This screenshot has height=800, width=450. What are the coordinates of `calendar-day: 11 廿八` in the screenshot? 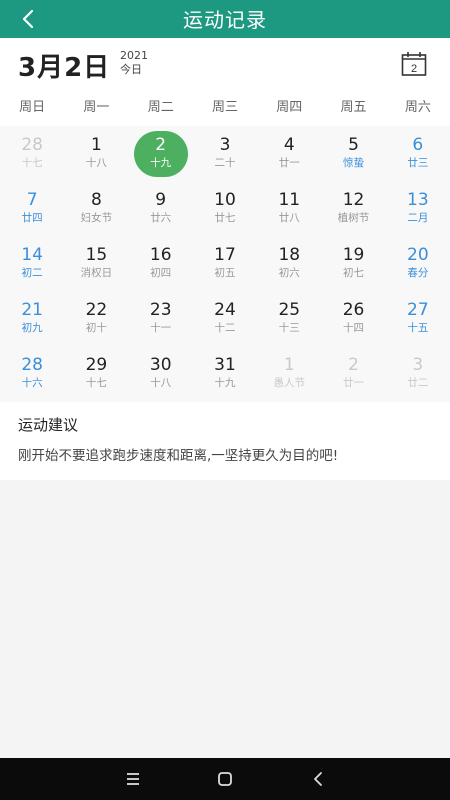 It's located at (289, 208).